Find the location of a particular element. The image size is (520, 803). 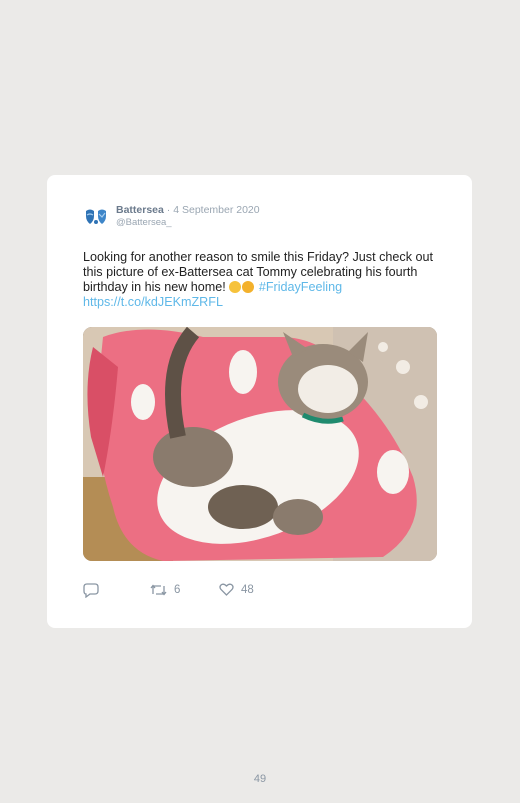

heart-eyes-emoji-icon is located at coordinates (248, 287).